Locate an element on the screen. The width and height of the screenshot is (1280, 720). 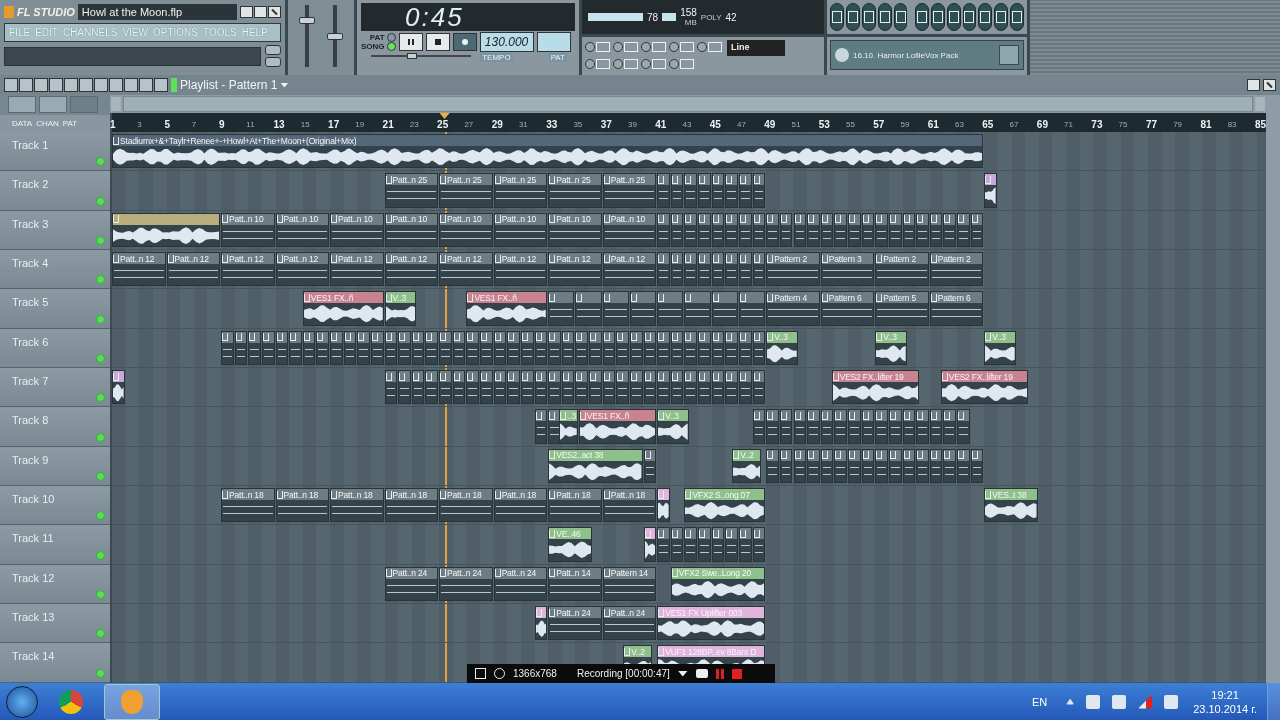
track-name: Track 8 is located at coordinates (30, 420).